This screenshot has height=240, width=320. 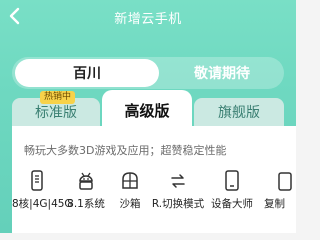 I want to click on feature-item-switch-mode: R.切换模式, so click(x=178, y=198).